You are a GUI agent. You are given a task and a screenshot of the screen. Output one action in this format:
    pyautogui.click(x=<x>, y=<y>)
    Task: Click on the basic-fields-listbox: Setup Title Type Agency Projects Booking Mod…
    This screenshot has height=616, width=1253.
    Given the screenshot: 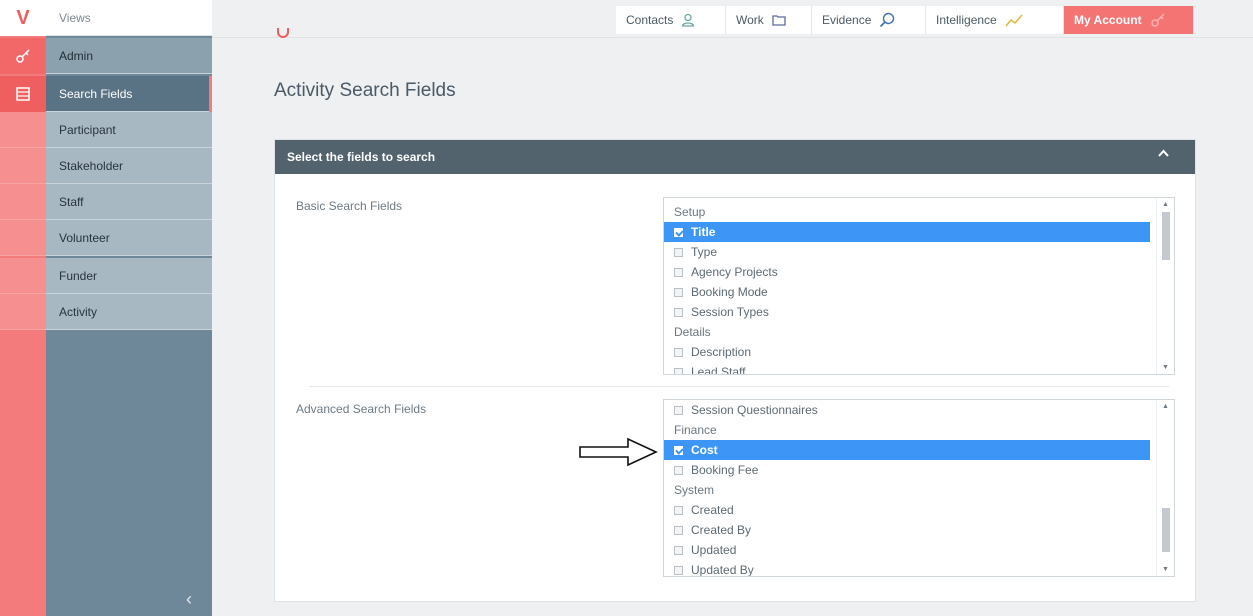 What is the action you would take?
    pyautogui.click(x=919, y=286)
    